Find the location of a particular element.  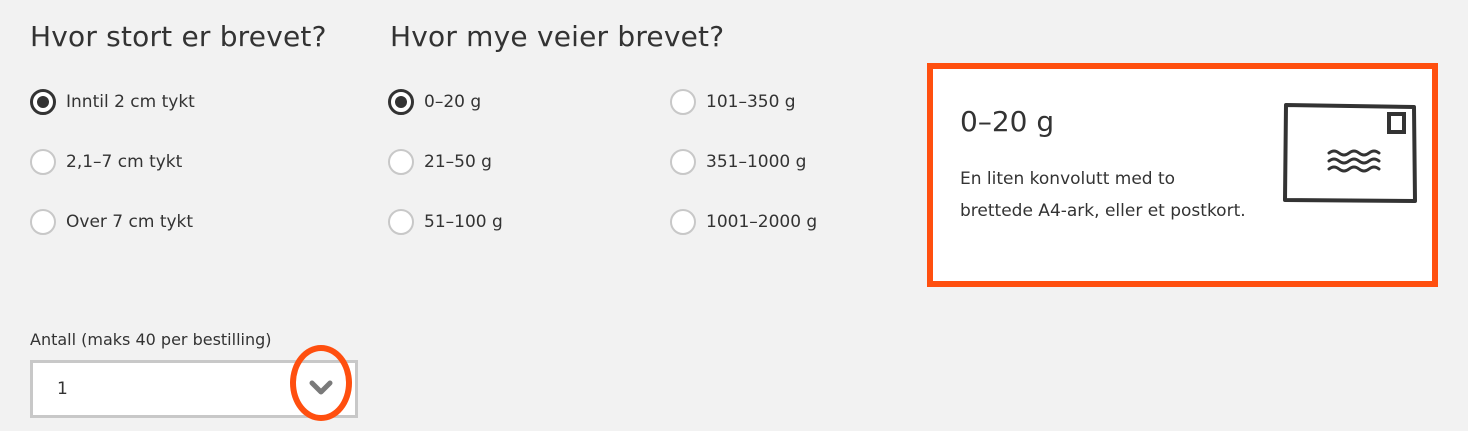

weight-option-51-100g: 51–100 g is located at coordinates (445, 222).